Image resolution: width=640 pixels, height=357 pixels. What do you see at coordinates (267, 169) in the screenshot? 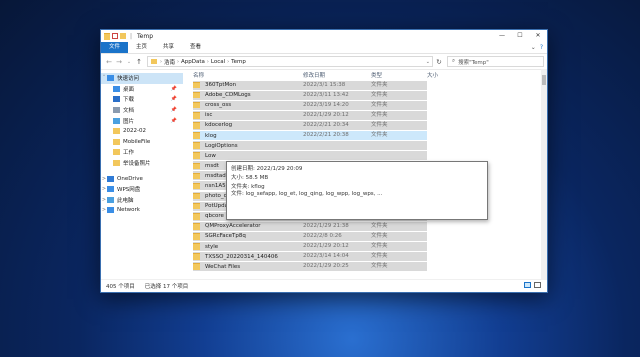
I see `tooltip-created: 创建日期: 2022/1/29 20:09` at bounding box center [267, 169].